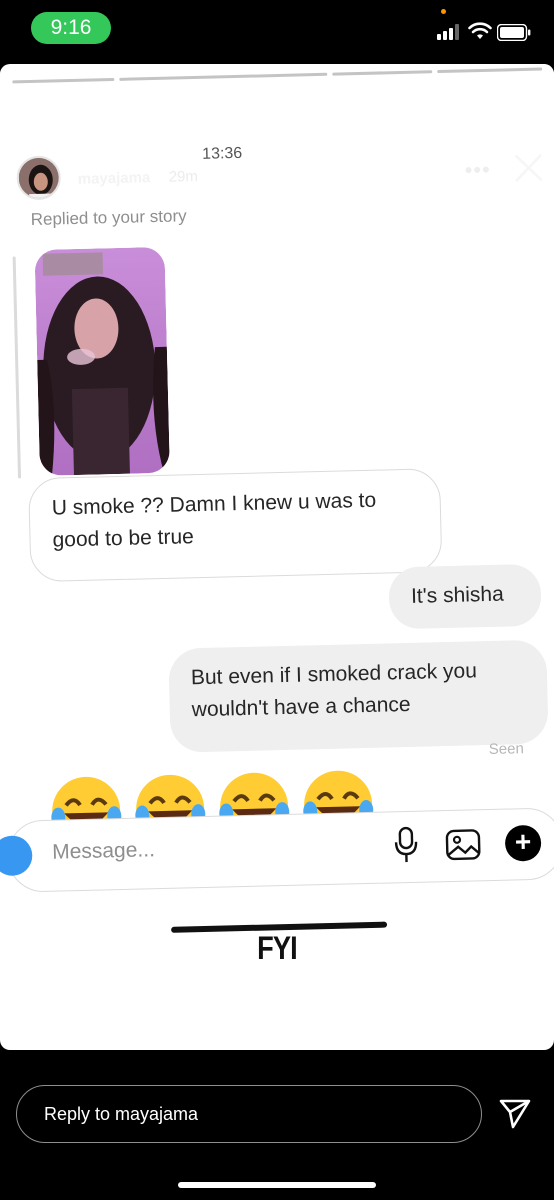 The width and height of the screenshot is (554, 1200). I want to click on story-caption: FYI, so click(277, 948).